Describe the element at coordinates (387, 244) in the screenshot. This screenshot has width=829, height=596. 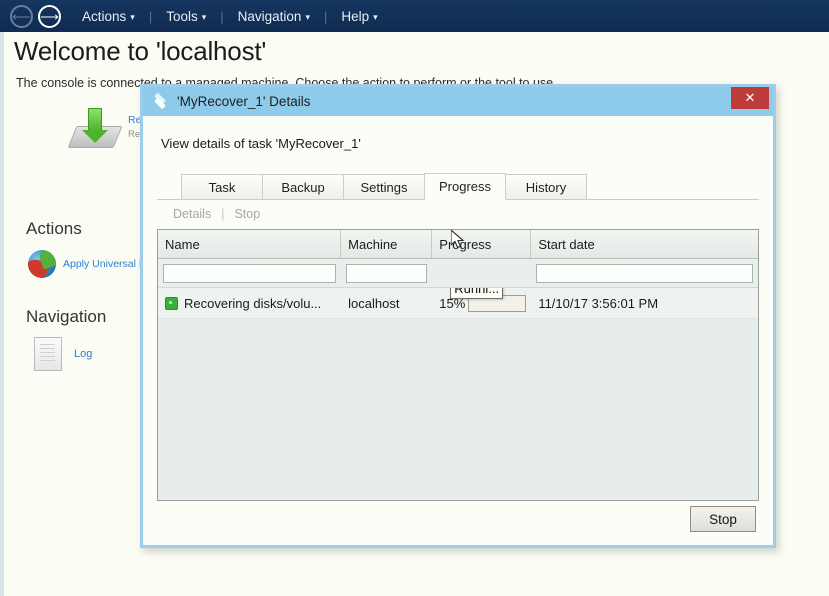
I see `column-header-machine: Machine` at that location.